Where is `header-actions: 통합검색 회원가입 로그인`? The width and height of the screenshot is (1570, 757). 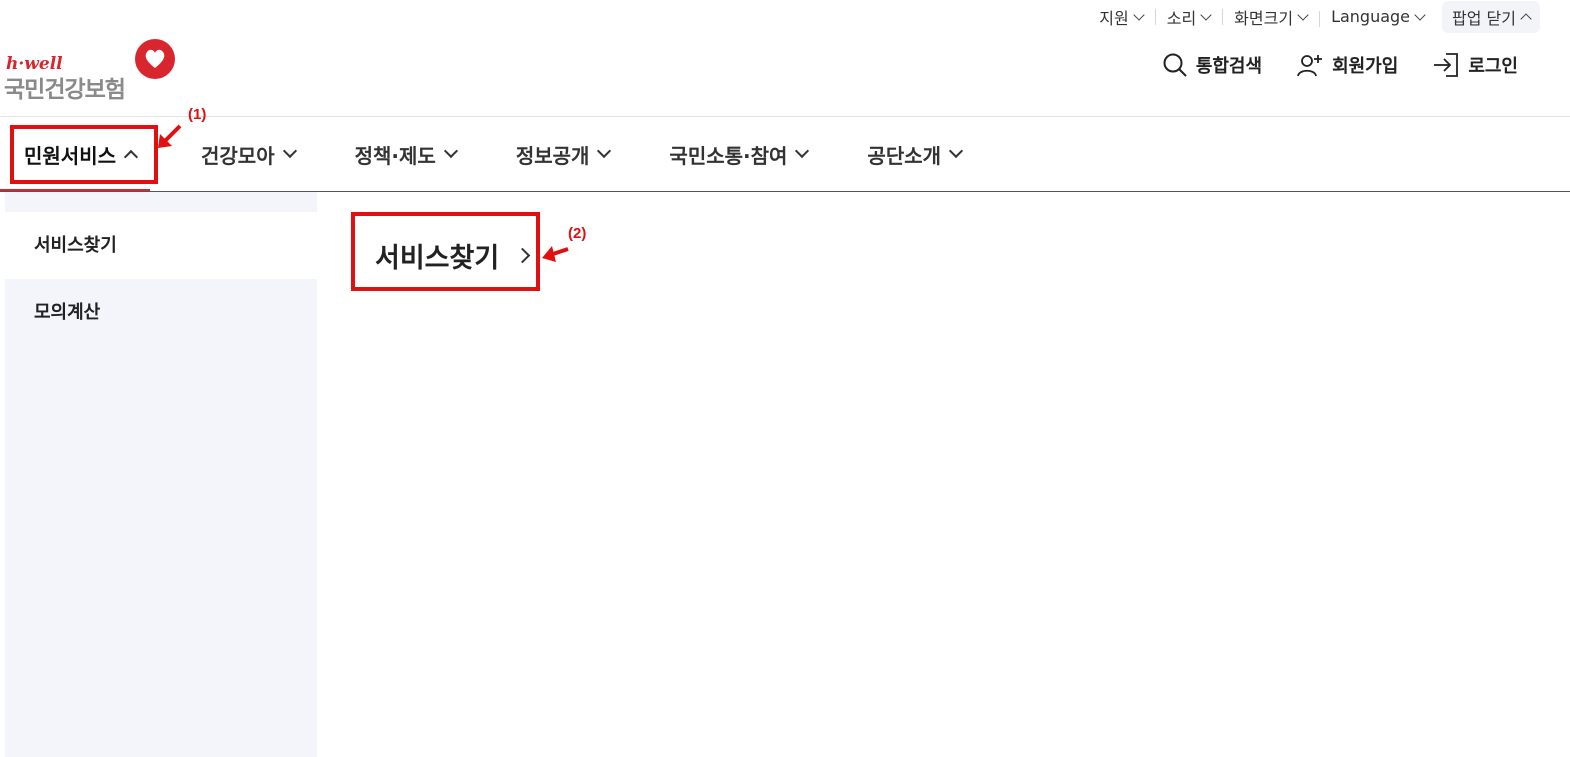 header-actions: 통합검색 회원가입 로그인 is located at coordinates (1323, 65).